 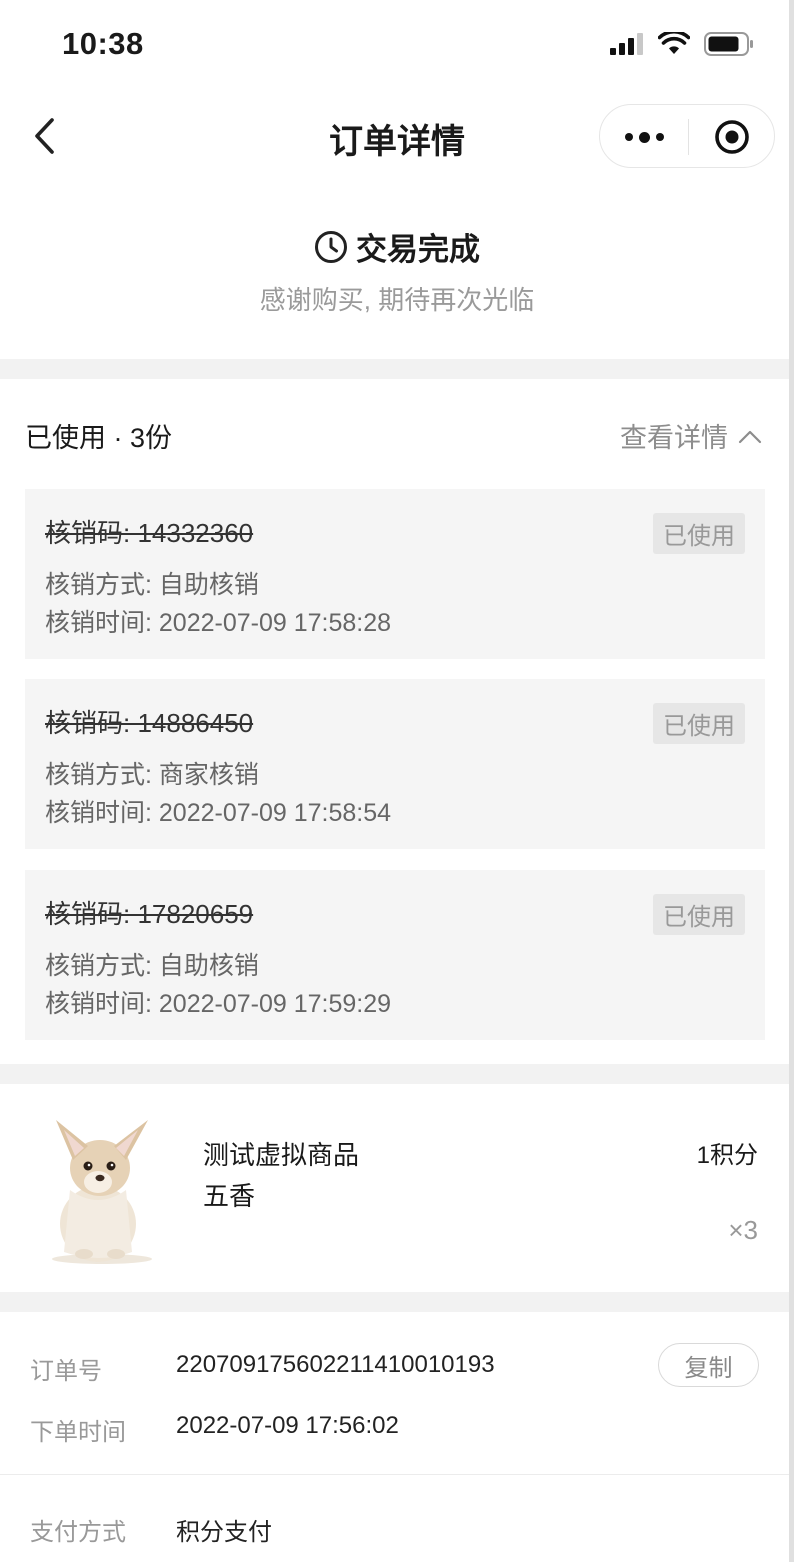 I want to click on product-spec: 五香, so click(x=229, y=1196).